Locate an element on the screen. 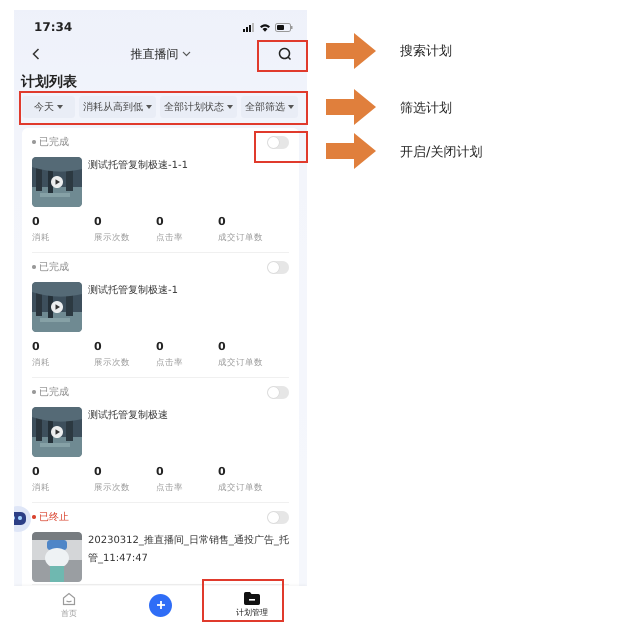 The height and width of the screenshot is (624, 640). back-icon is located at coordinates (36, 54).